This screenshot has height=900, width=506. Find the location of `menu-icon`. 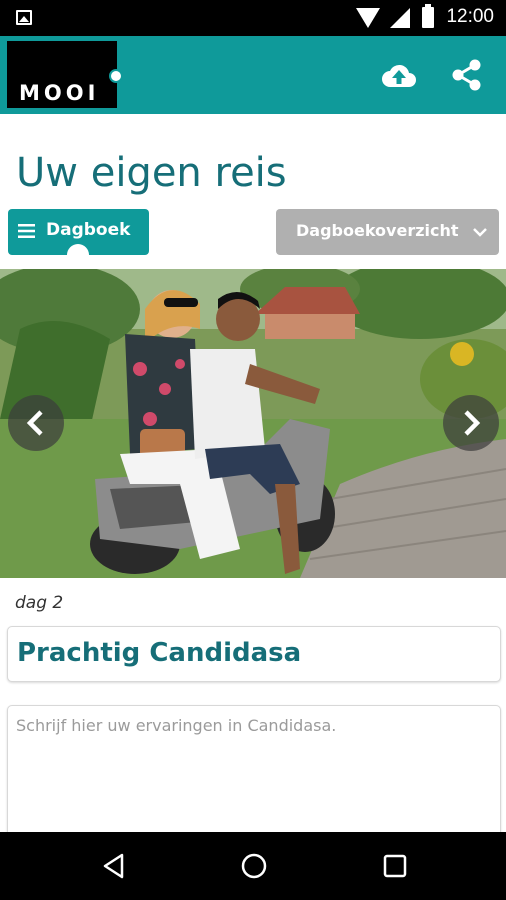

menu-icon is located at coordinates (26, 231).